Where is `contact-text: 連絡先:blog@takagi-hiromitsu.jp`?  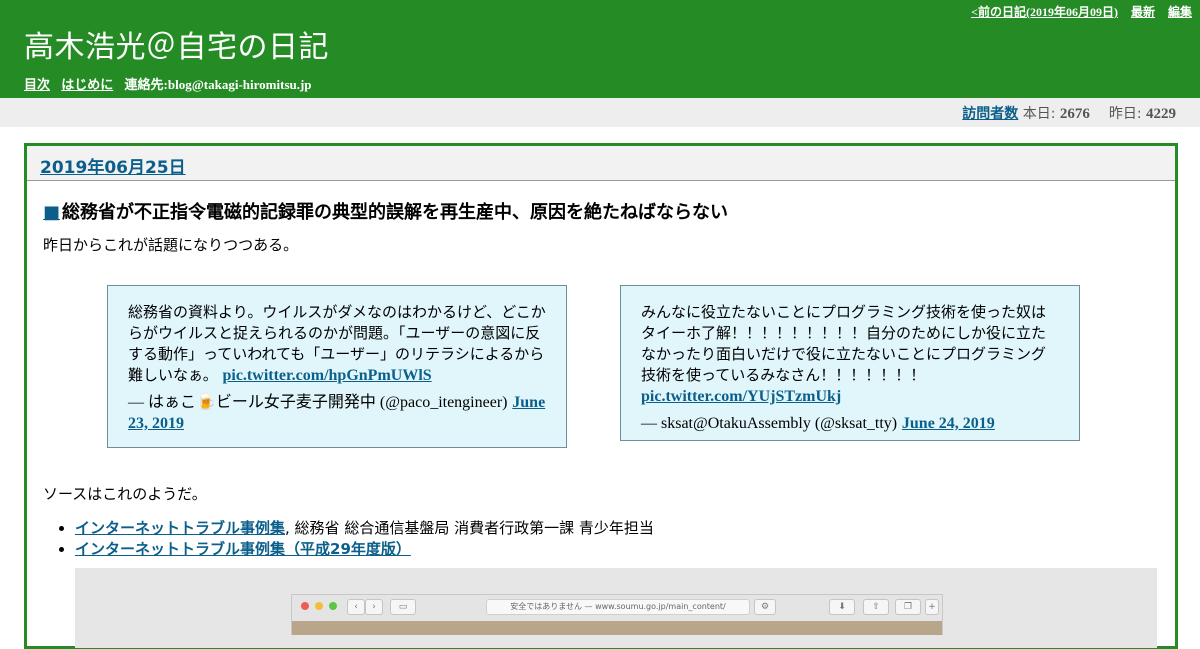
contact-text: 連絡先:blog@takagi-hiromitsu.jp is located at coordinates (218, 84).